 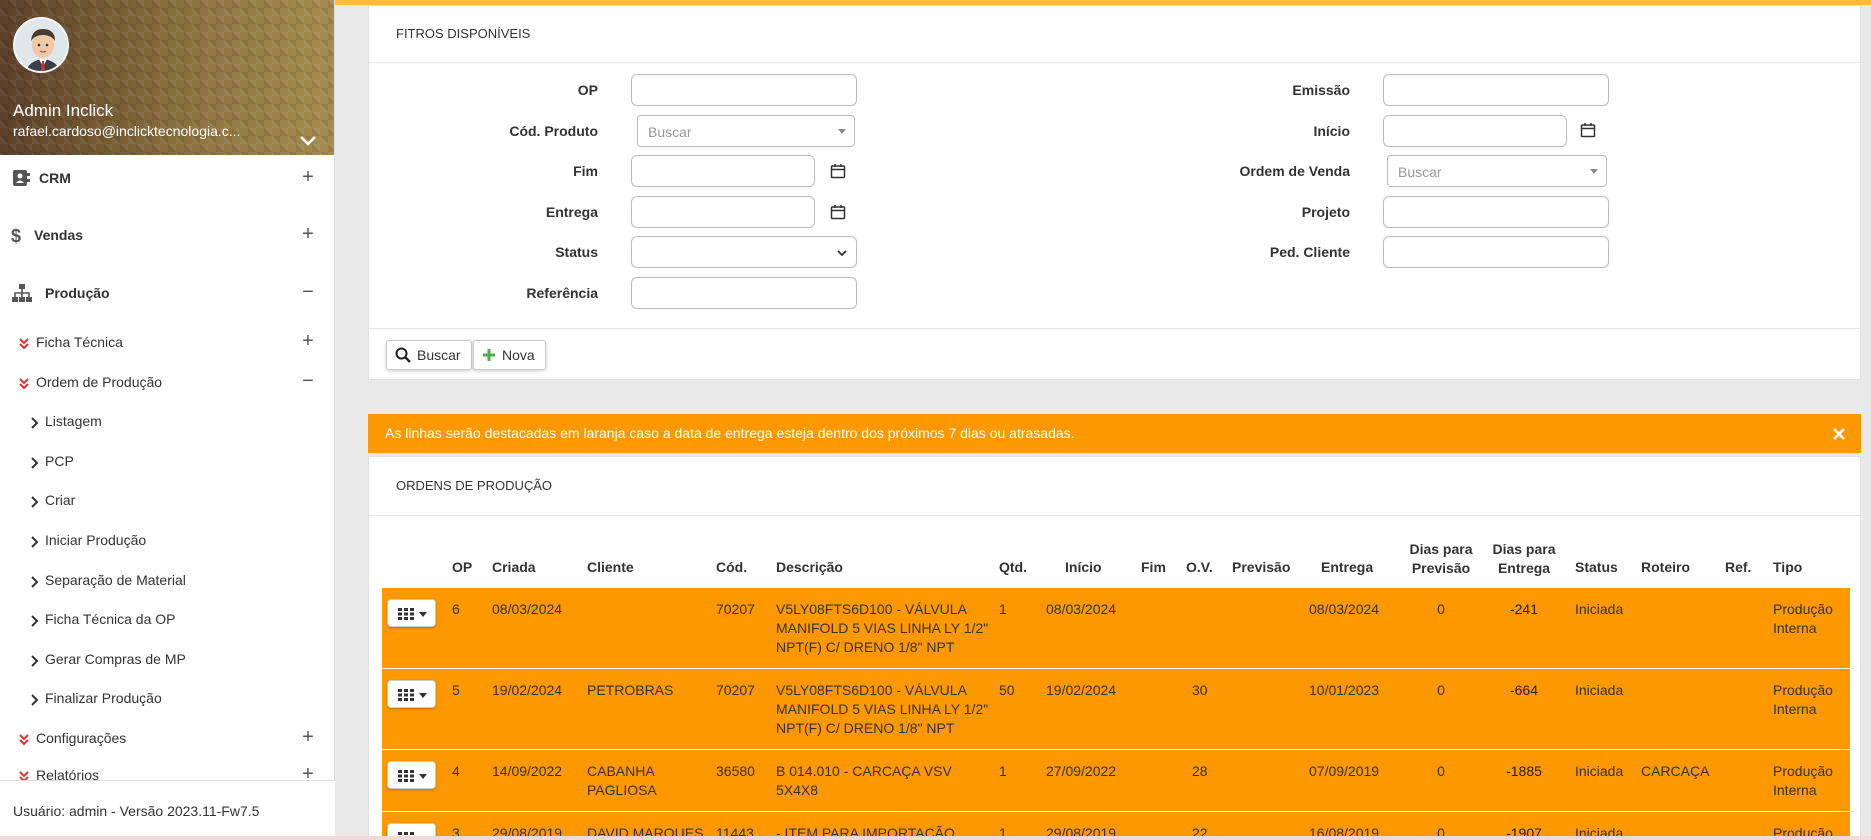 What do you see at coordinates (1496, 212) in the screenshot?
I see `projeto-input` at bounding box center [1496, 212].